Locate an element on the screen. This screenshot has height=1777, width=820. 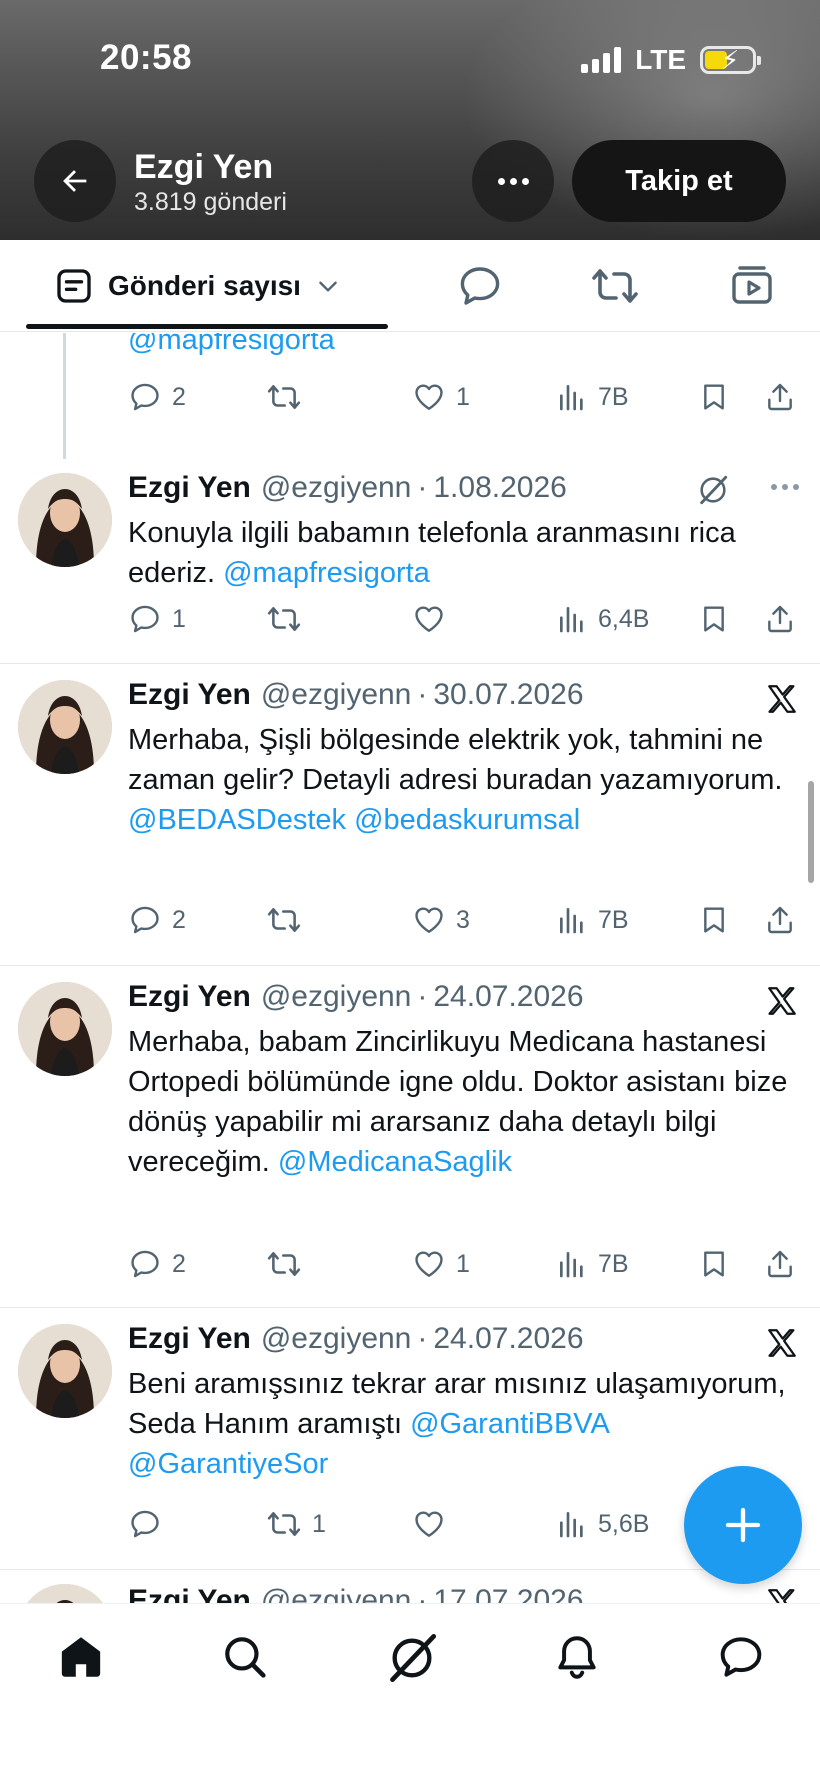
nav-home is located at coordinates (81, 1659).